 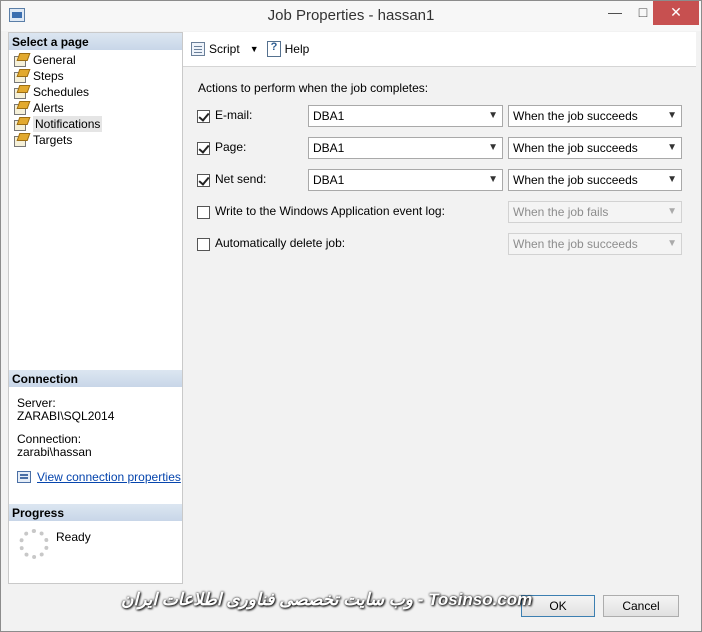 I want to click on email-label: E-mail:, so click(x=234, y=115).